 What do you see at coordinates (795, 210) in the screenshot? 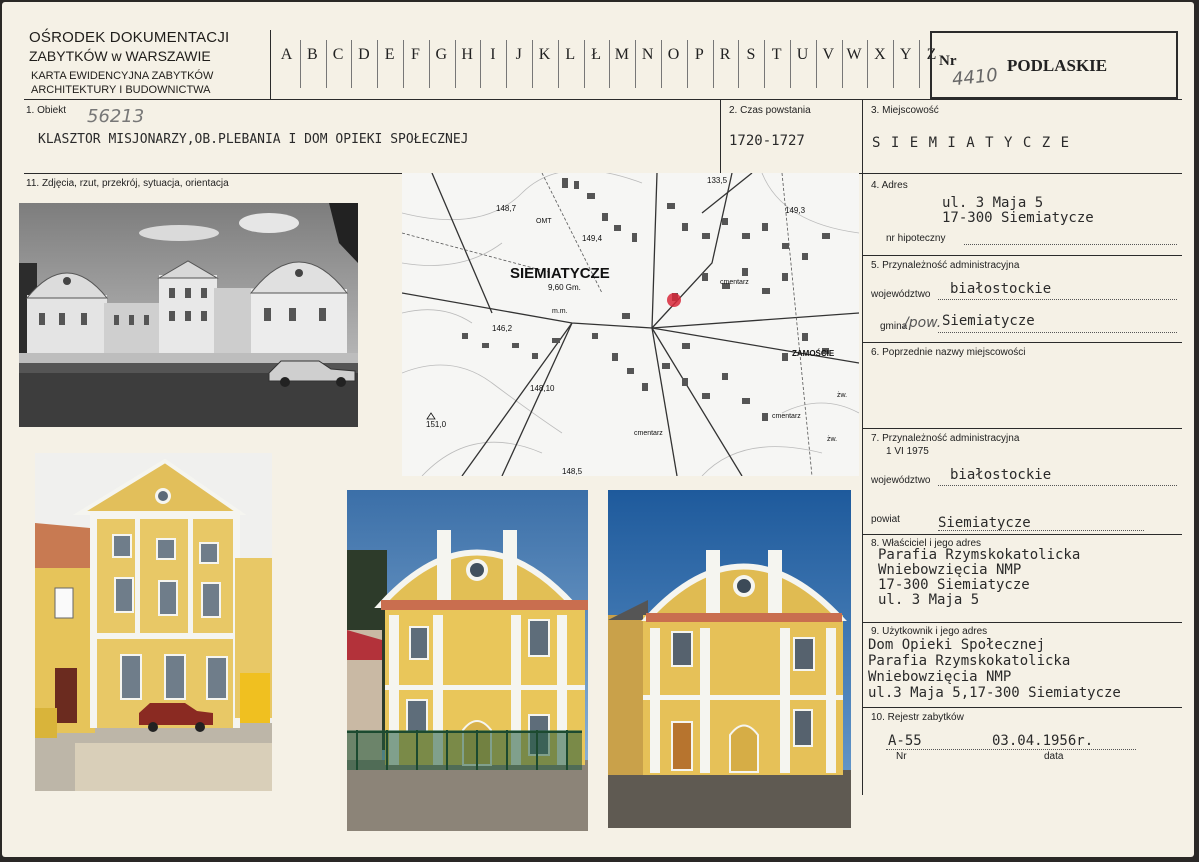
I see `map-height: 149,3` at bounding box center [795, 210].